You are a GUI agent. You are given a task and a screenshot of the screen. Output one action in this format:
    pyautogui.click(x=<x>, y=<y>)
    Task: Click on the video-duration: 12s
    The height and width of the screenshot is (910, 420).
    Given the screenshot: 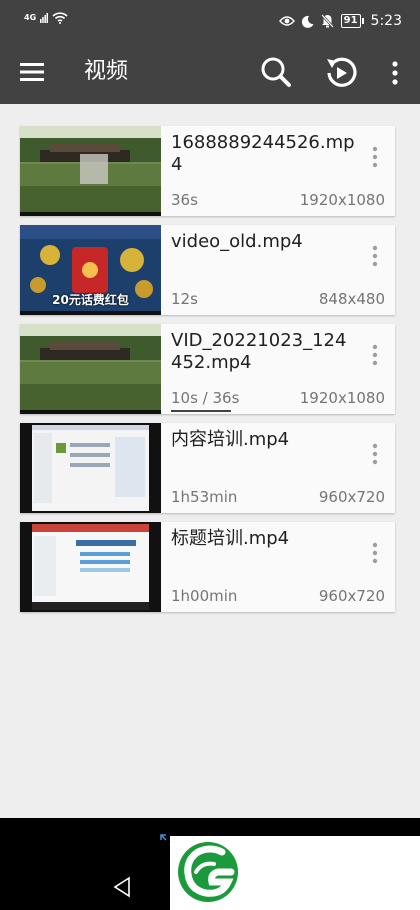 What is the action you would take?
    pyautogui.click(x=184, y=299)
    